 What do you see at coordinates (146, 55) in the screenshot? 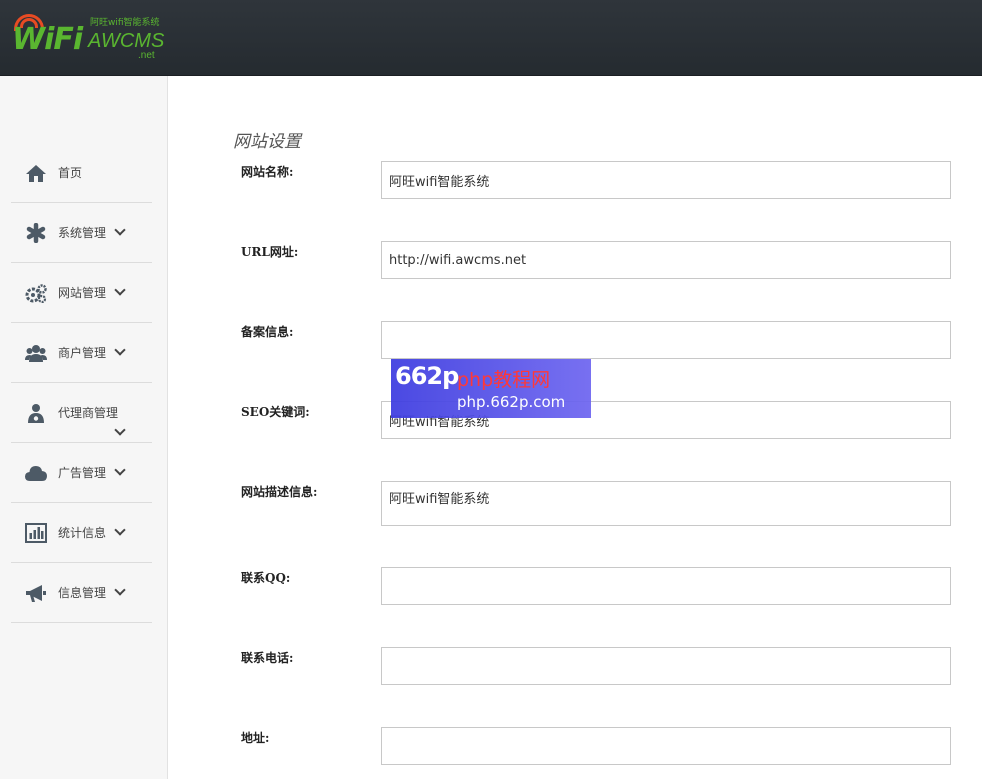
I see `brand-net-text: .net` at bounding box center [146, 55].